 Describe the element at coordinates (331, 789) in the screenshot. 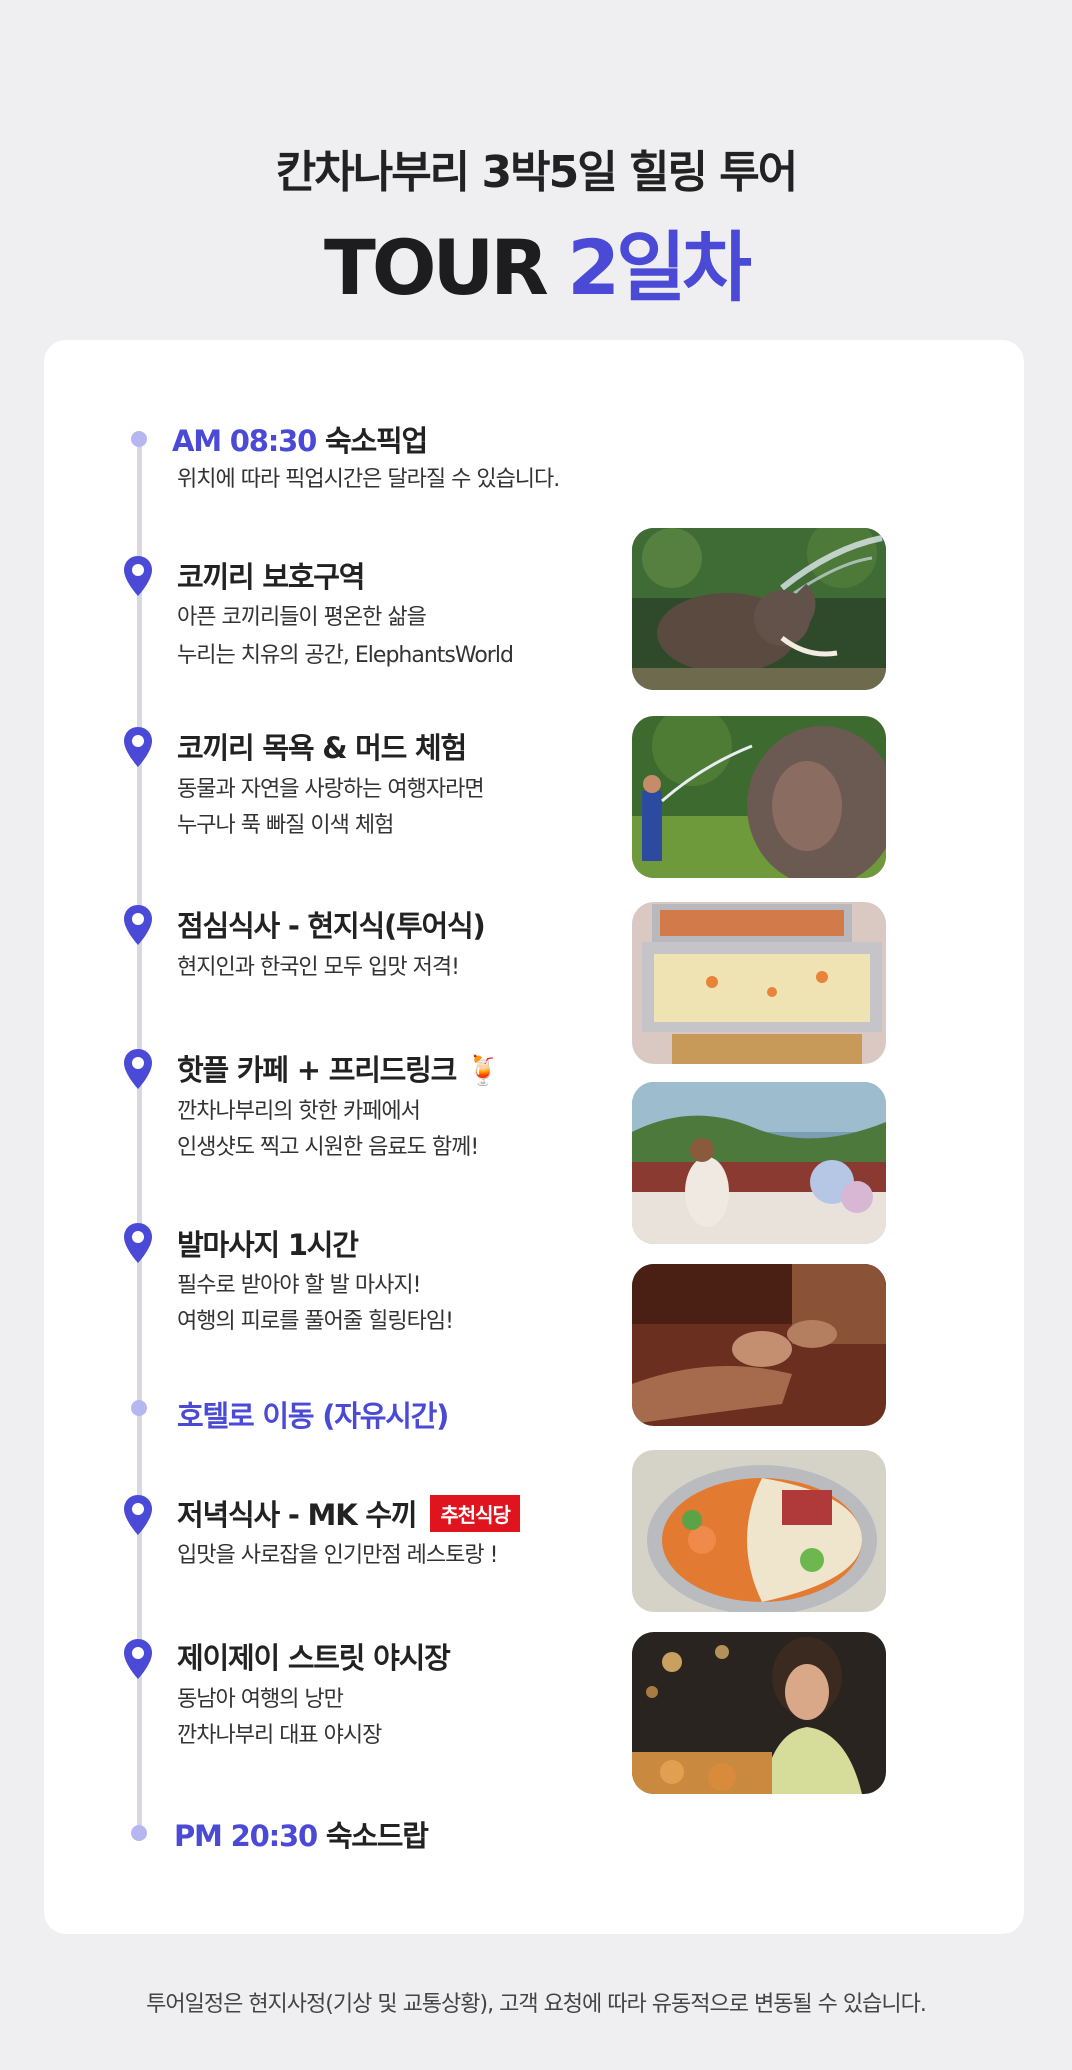

I see `item-desc-line: 동물과 자연을 사랑하는 여행자라면` at that location.